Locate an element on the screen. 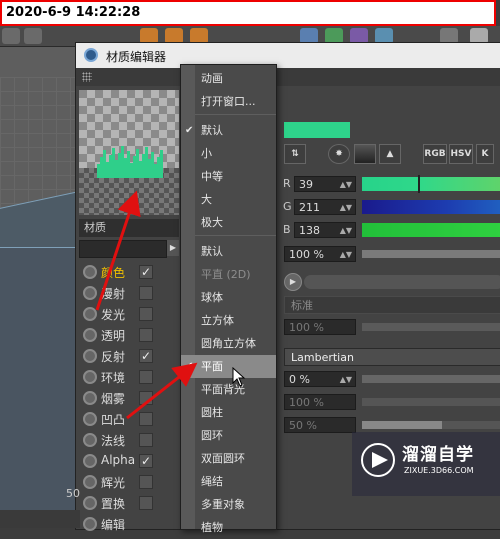 This screenshot has height=539, width=500. channel-row: 编辑 is located at coordinates (129, 523).